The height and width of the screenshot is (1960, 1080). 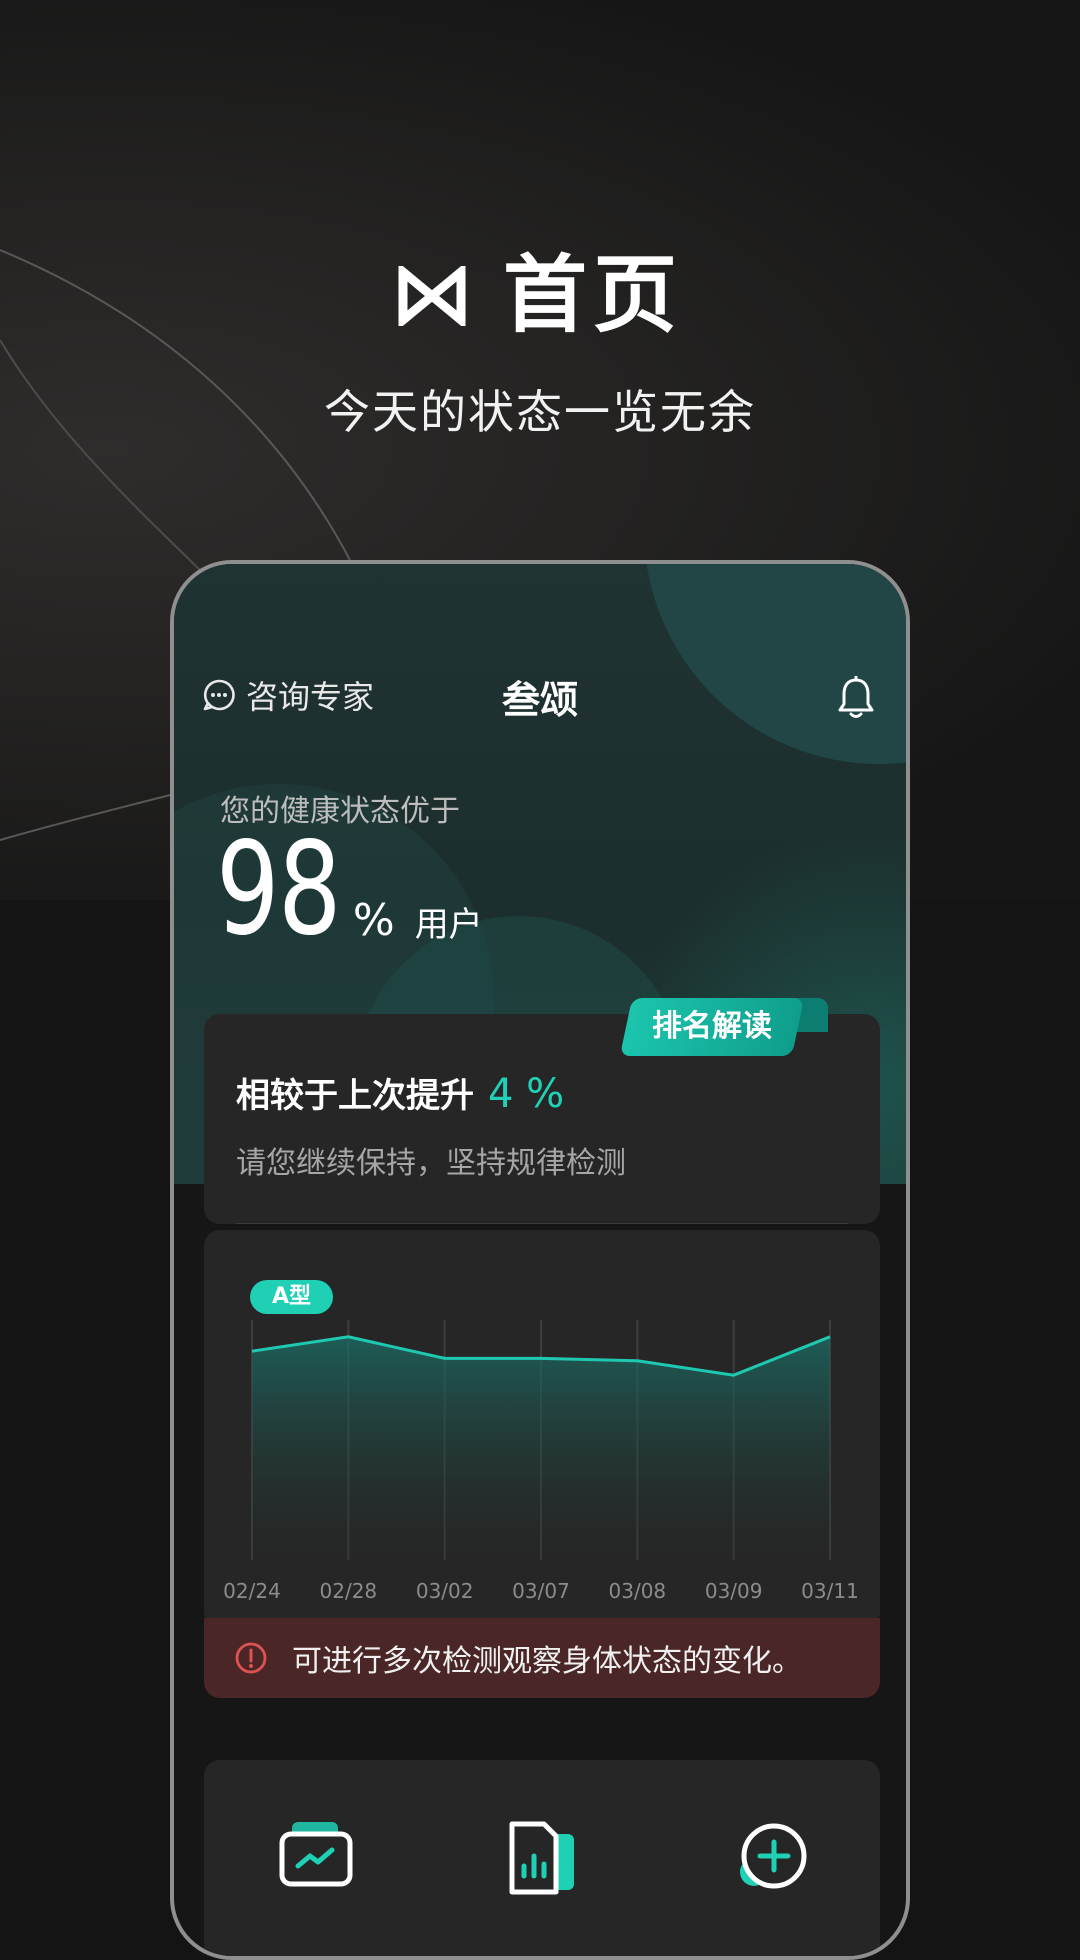 I want to click on ranking-card: 排名解读 相较于上次提升 4 % 请您继续保持，坚持规律检测, so click(x=542, y=1111).